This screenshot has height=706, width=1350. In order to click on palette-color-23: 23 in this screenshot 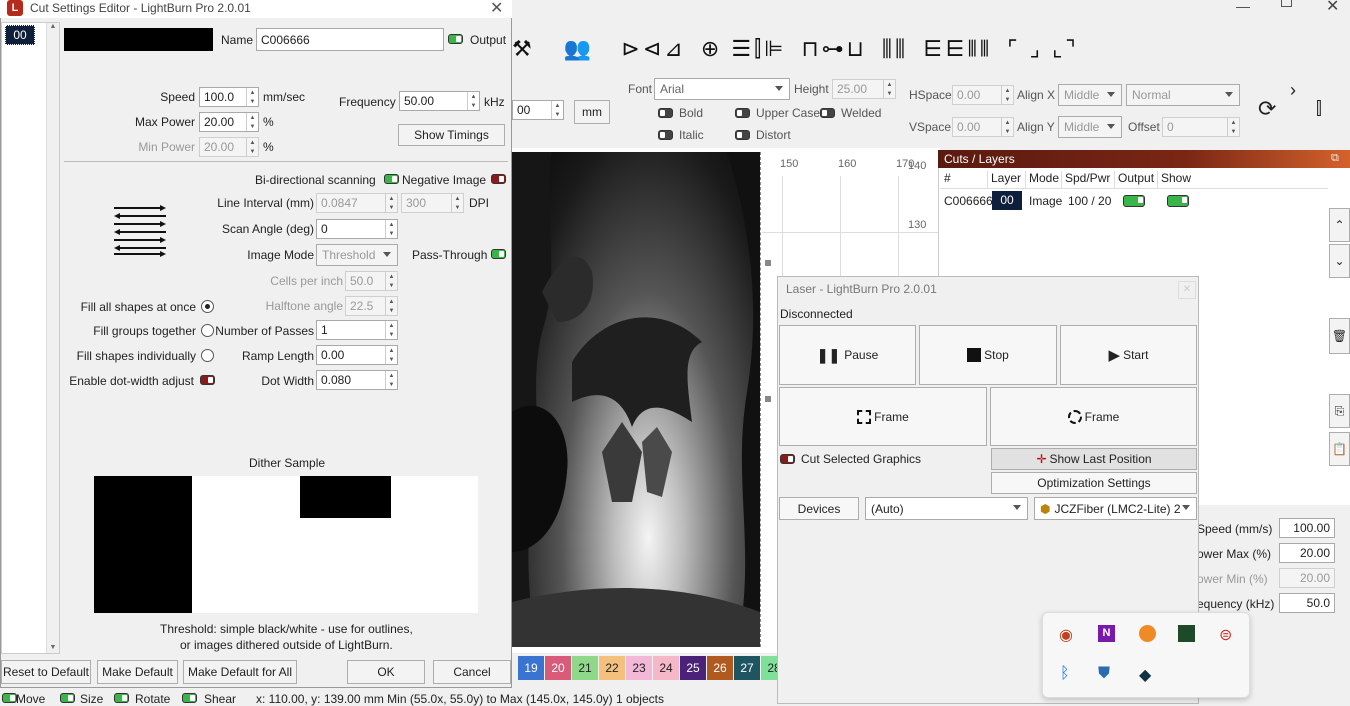, I will do `click(639, 668)`.